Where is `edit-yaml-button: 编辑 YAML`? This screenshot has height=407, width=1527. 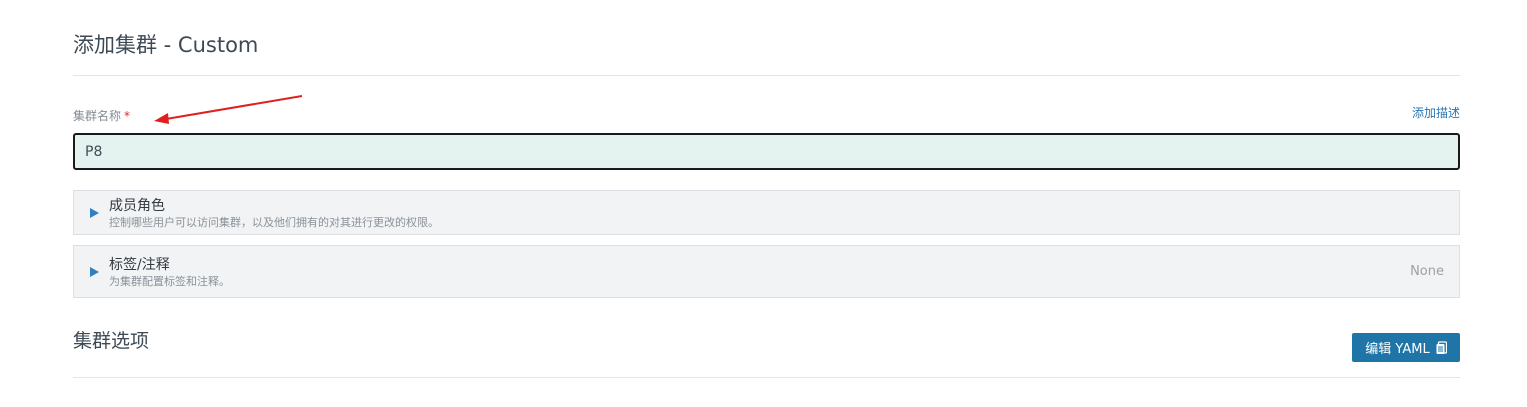
edit-yaml-button: 编辑 YAML is located at coordinates (1406, 347).